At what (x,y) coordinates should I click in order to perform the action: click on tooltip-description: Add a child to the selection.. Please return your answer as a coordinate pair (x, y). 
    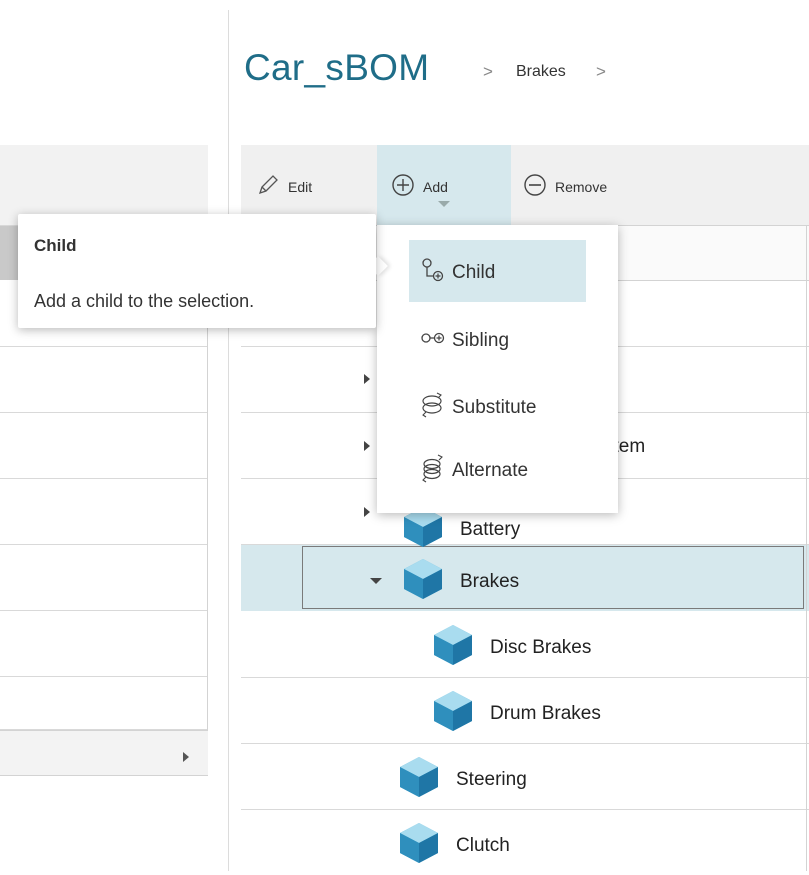
    Looking at the image, I should click on (144, 301).